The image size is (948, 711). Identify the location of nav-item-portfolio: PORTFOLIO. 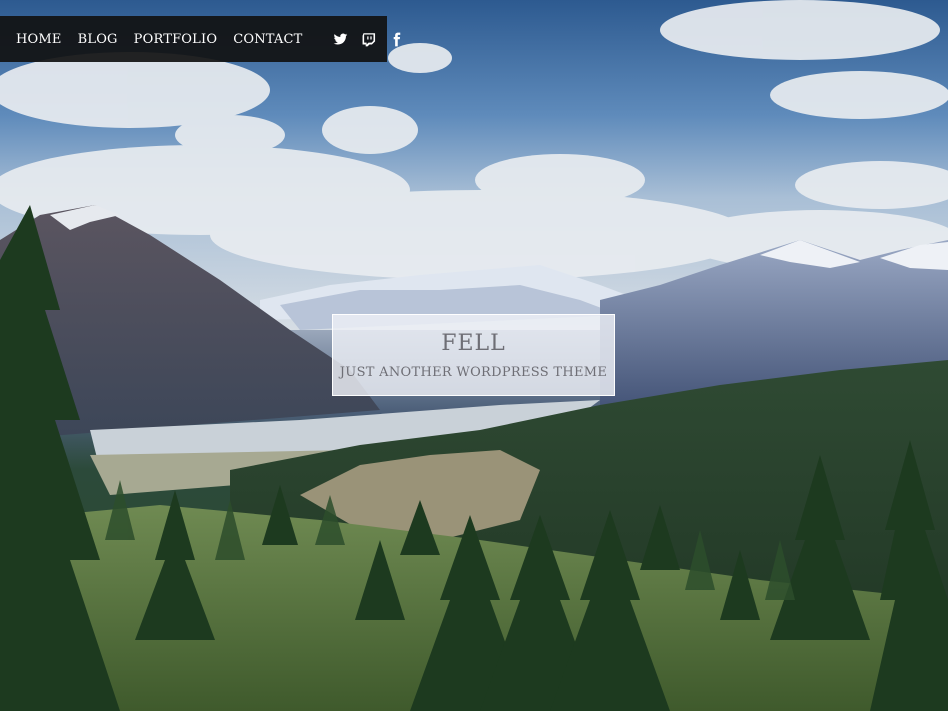
(176, 39).